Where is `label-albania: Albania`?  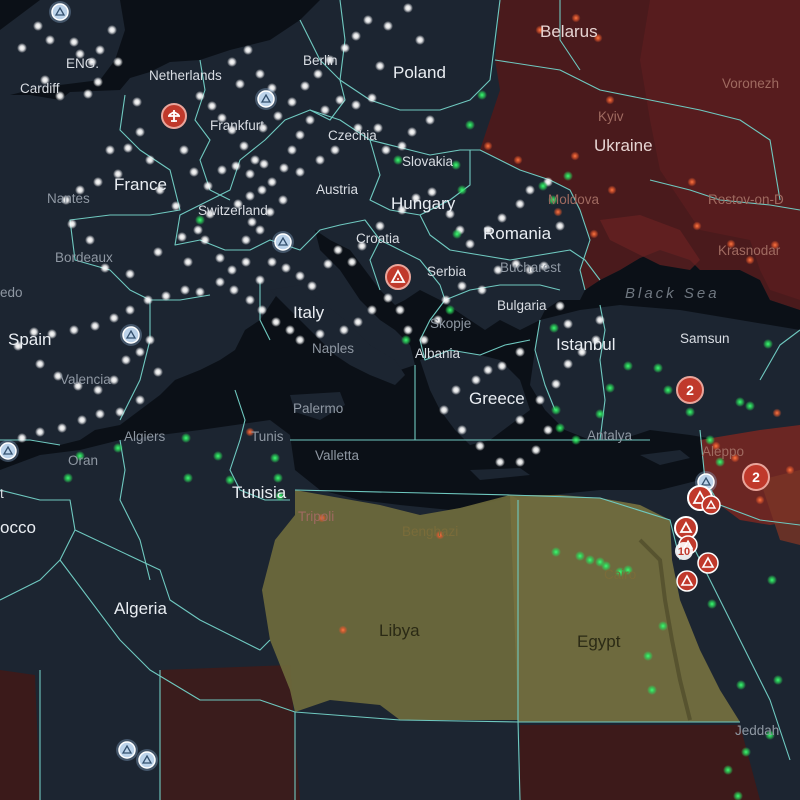 label-albania: Albania is located at coordinates (438, 353).